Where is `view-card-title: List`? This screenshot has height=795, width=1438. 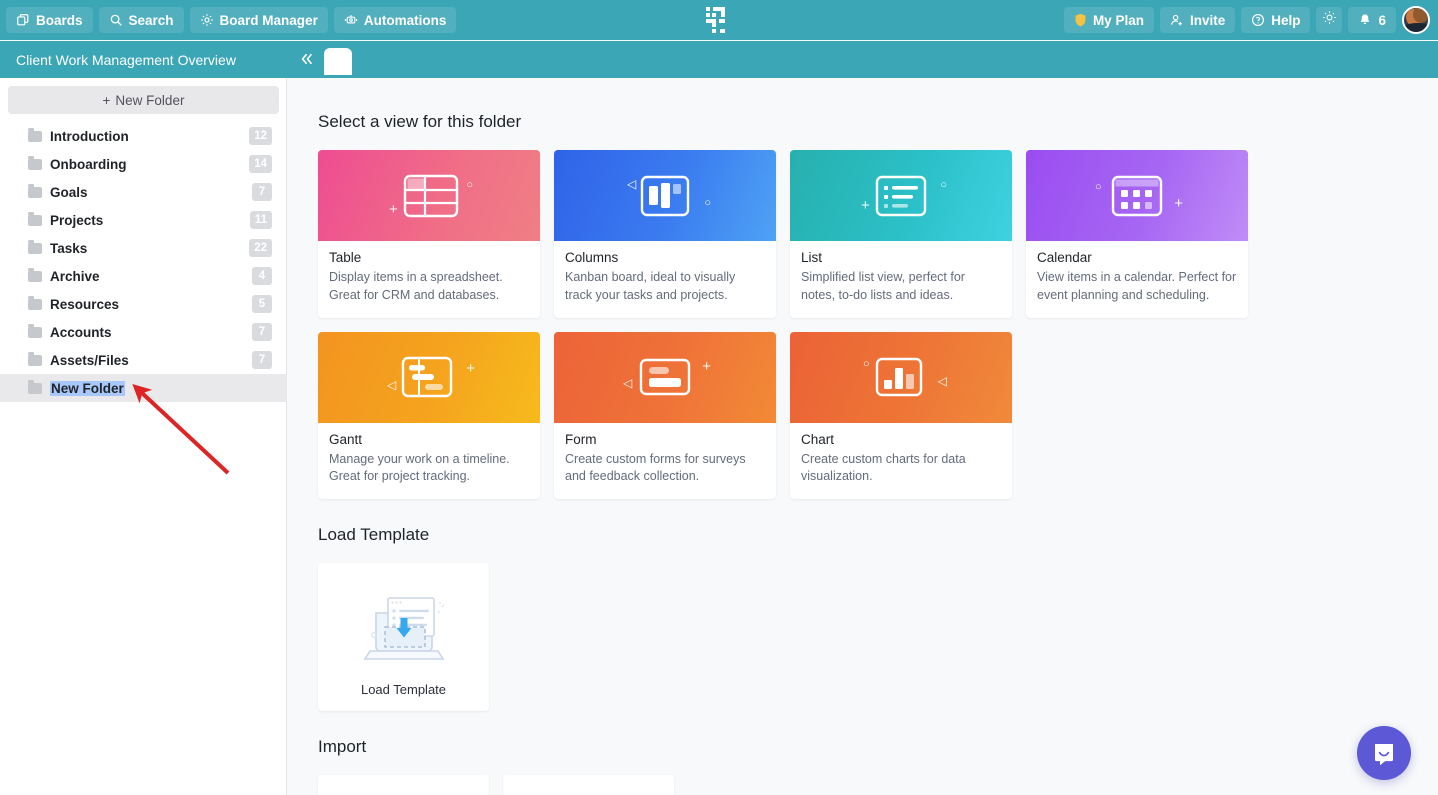
view-card-title: List is located at coordinates (812, 257).